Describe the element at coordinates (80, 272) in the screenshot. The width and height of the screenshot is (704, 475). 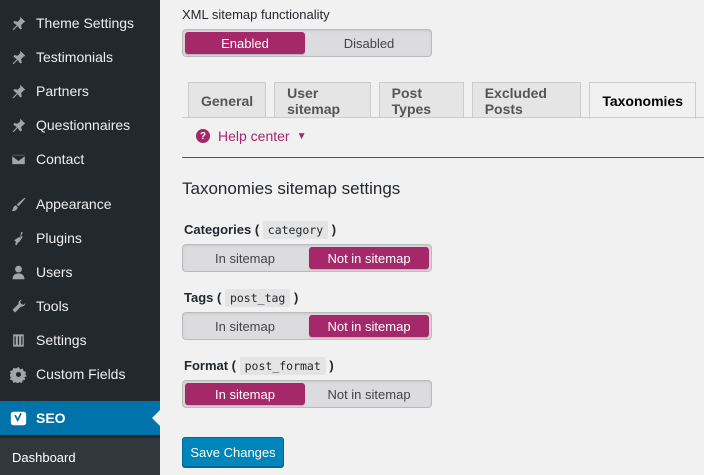
I see `sidebar-item-users: Users` at that location.